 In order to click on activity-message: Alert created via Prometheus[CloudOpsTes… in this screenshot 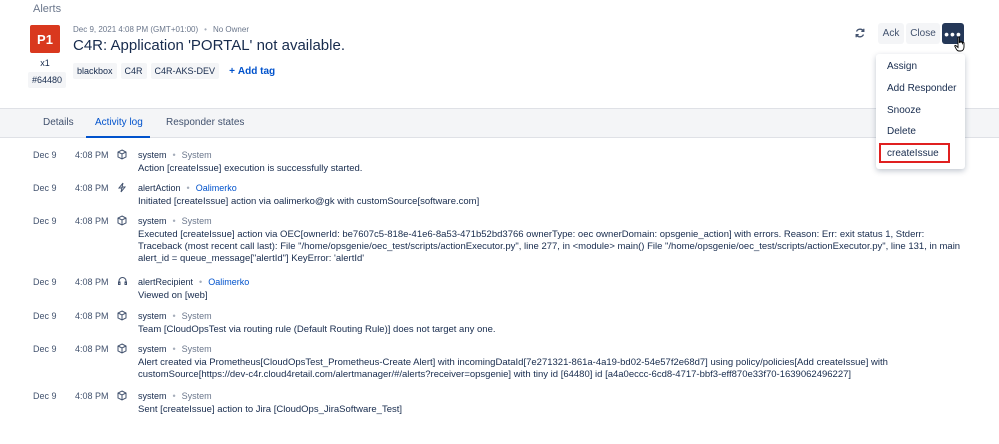, I will do `click(513, 368)`.